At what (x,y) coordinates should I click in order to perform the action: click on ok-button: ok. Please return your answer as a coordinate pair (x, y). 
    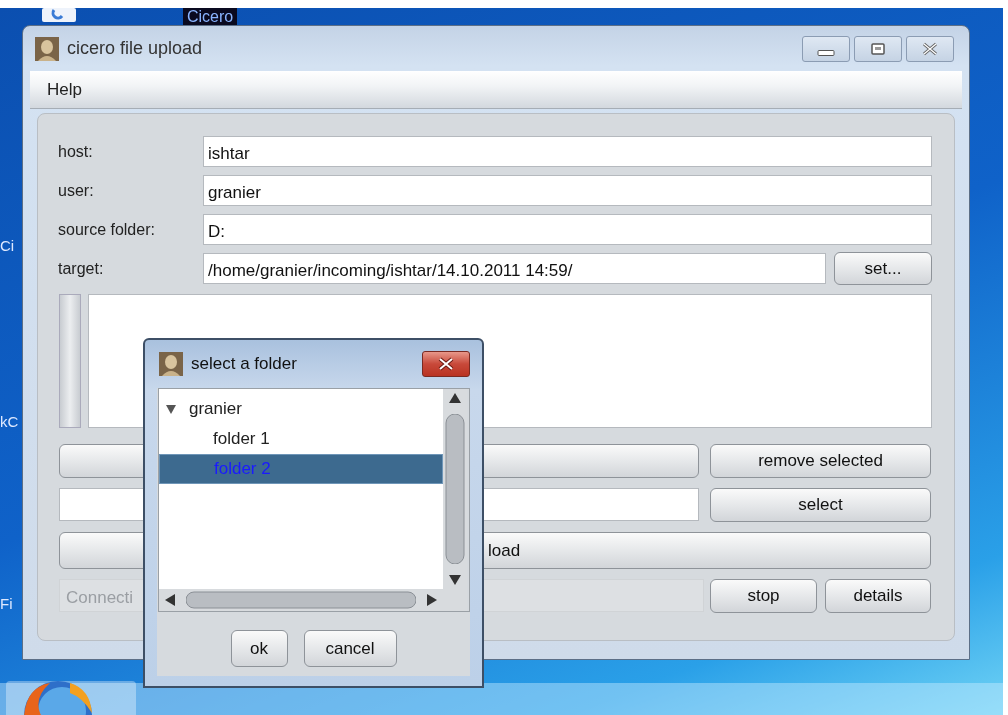
    Looking at the image, I should click on (259, 648).